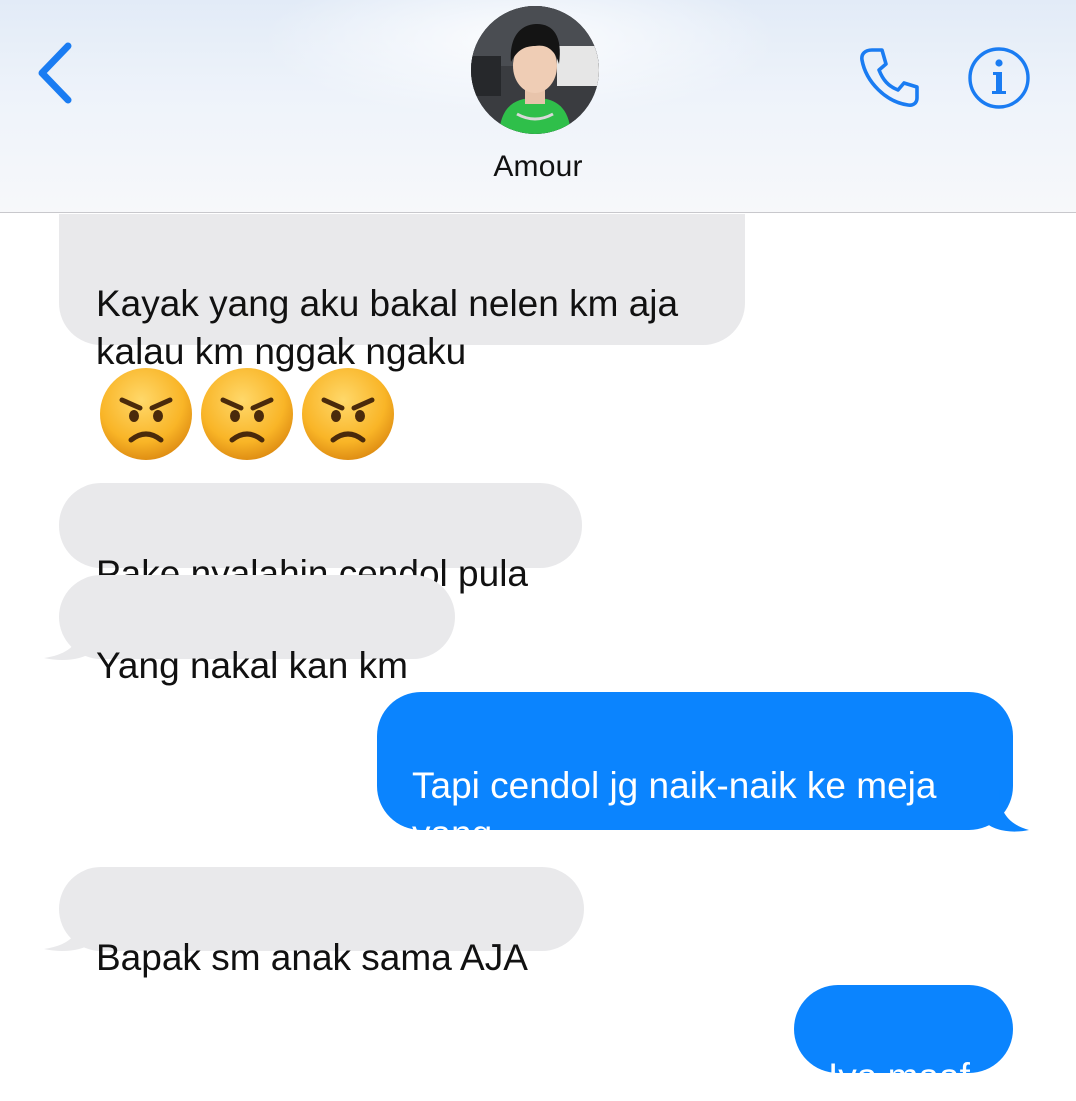  Describe the element at coordinates (903, 1041) in the screenshot. I see `outgoing-message: Iya maaf` at that location.